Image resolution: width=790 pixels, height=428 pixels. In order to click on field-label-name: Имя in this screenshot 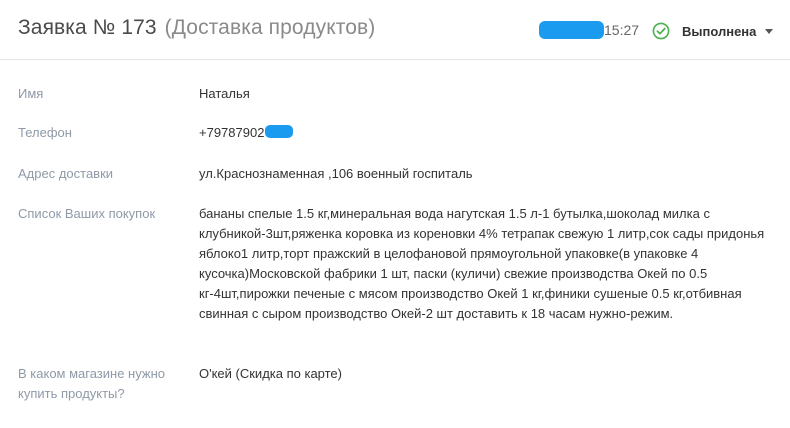, I will do `click(31, 93)`.